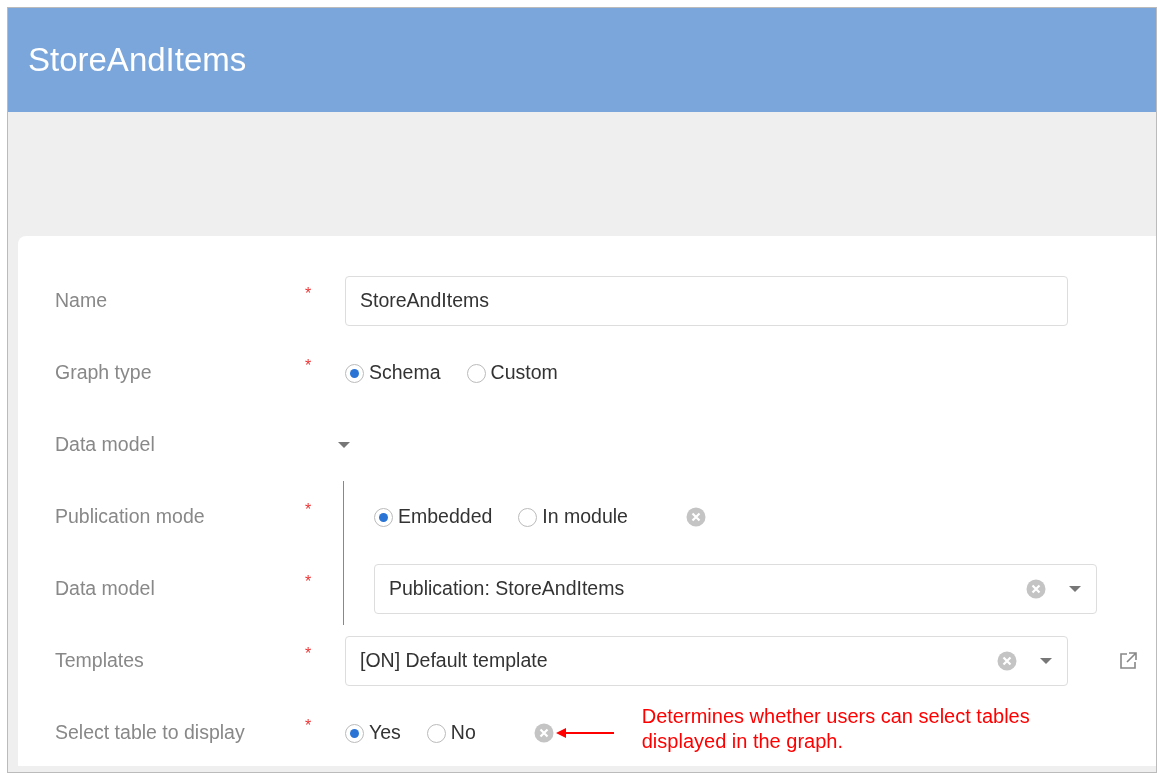  I want to click on annotation-text: Determines whether users can select tables displayed in the graph., so click(836, 729).